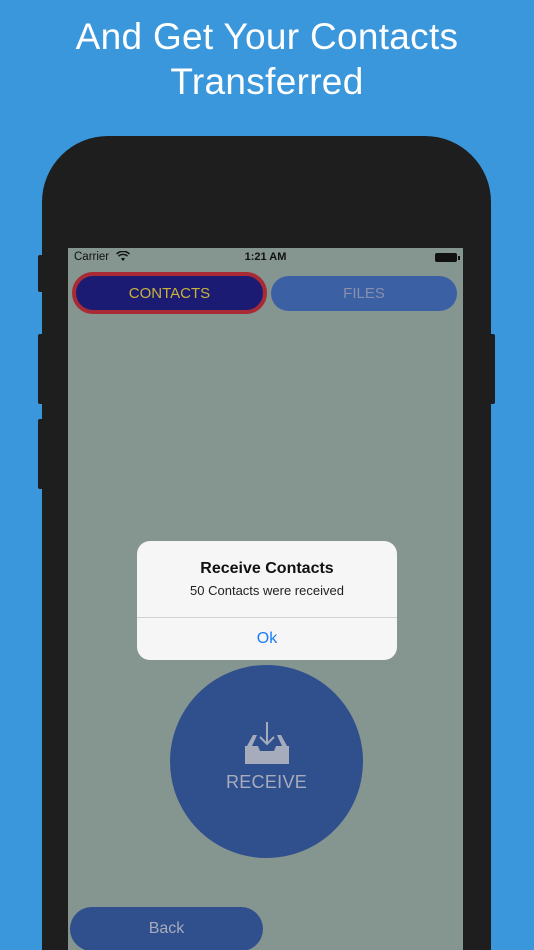  I want to click on inbox-download-icon, so click(266, 743).